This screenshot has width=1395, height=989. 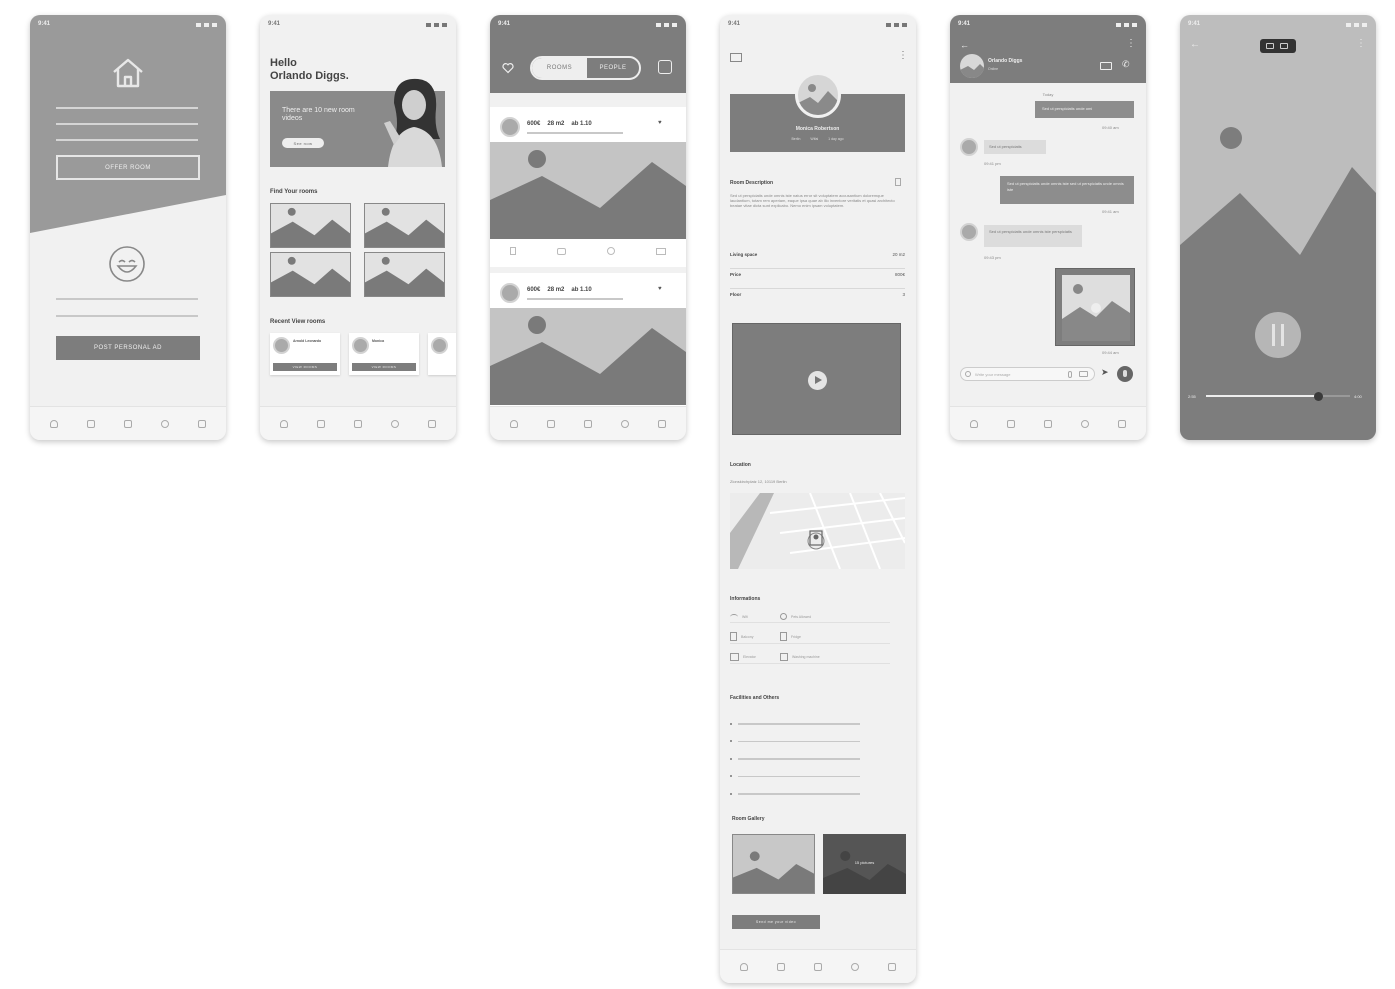 I want to click on info-item: Elevator, so click(x=755, y=658).